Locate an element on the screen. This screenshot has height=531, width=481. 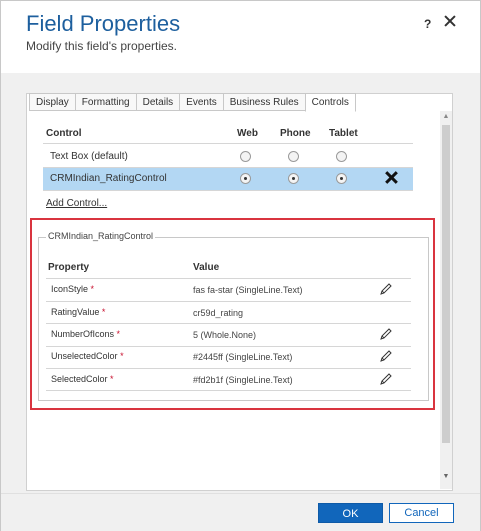
tab-controls: Controls is located at coordinates (330, 102).